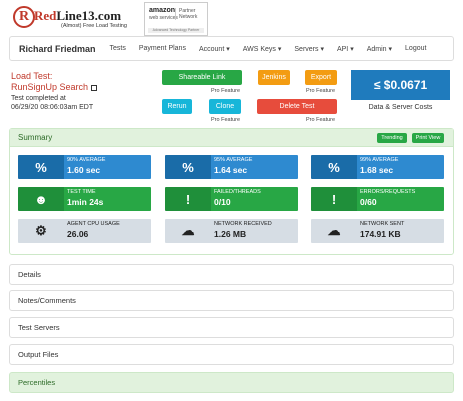 The height and width of the screenshot is (401, 463). I want to click on stat-tile-errors-requests: ! ERRORS/REQUESTS 0/60, so click(377, 199).